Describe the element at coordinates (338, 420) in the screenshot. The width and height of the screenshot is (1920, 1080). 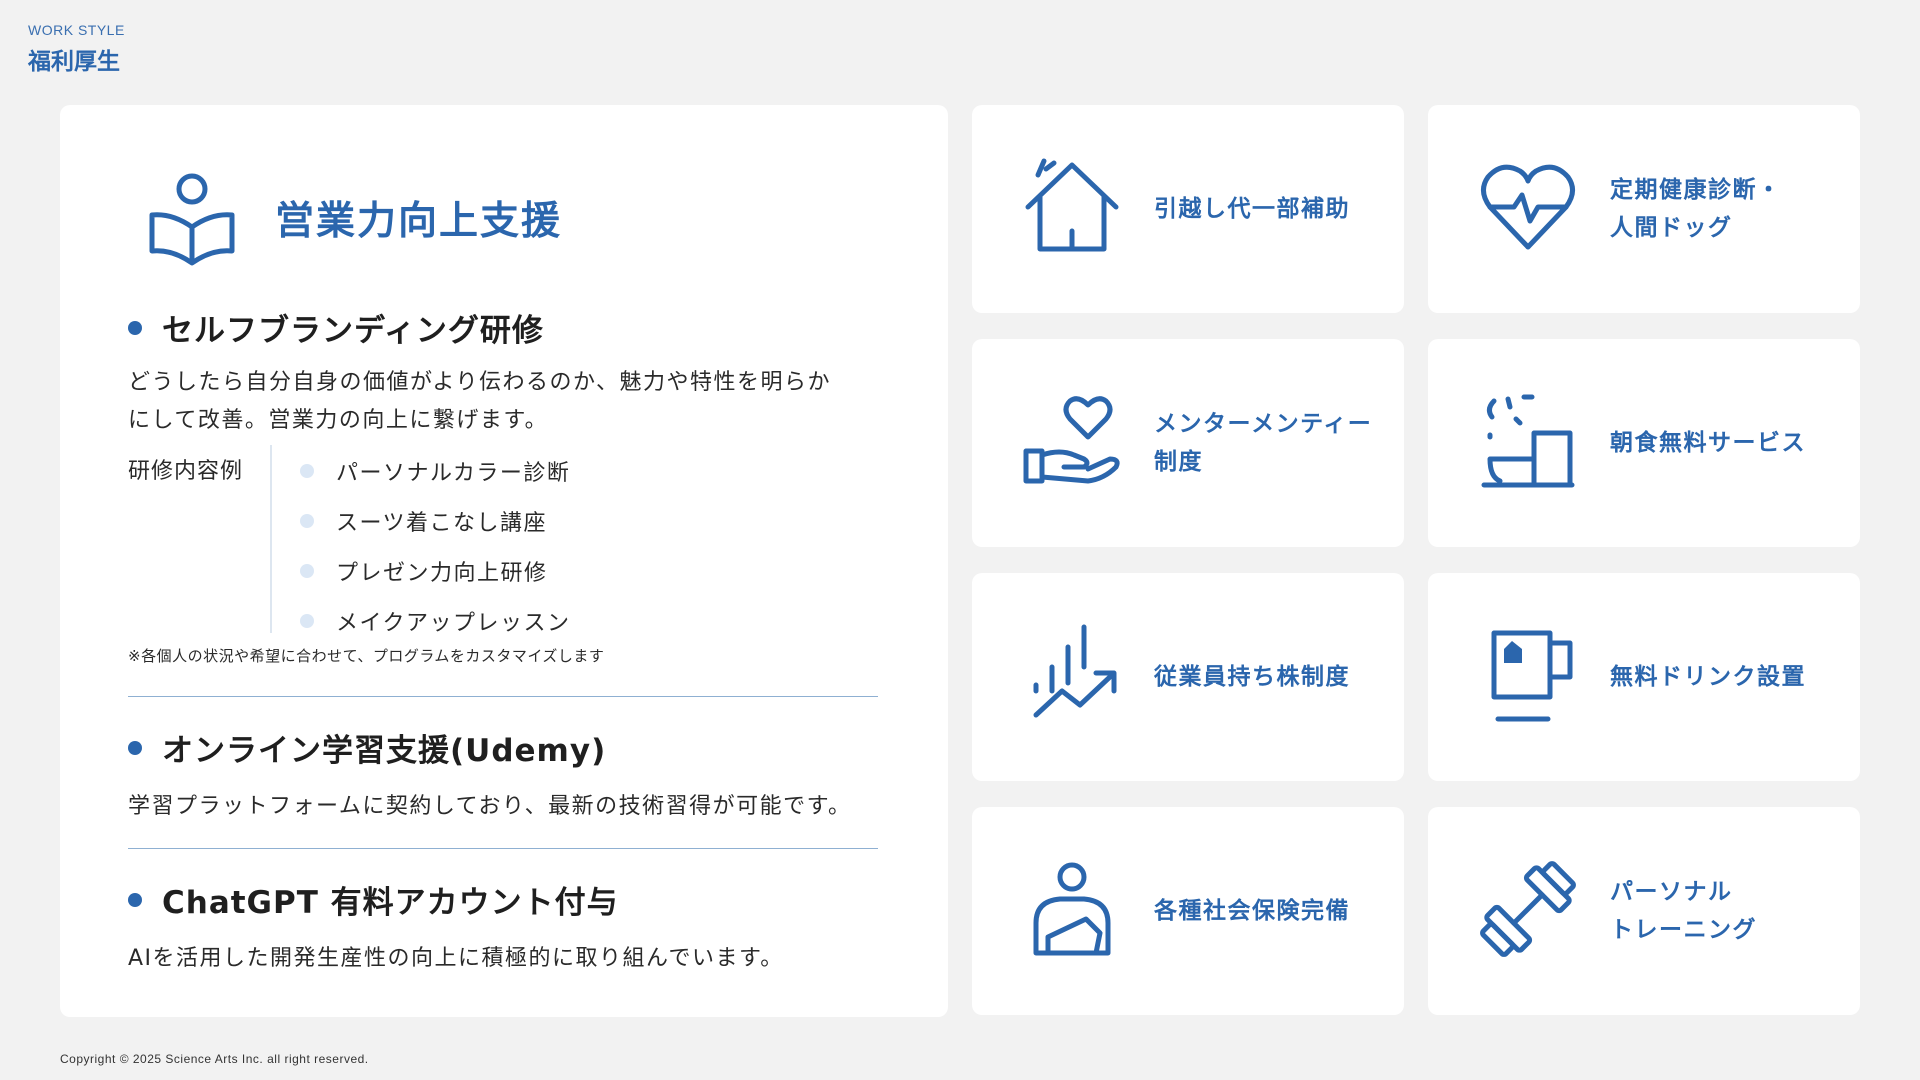
I see `section-text-line: にして改善。営業力の向上に繋げます。` at that location.